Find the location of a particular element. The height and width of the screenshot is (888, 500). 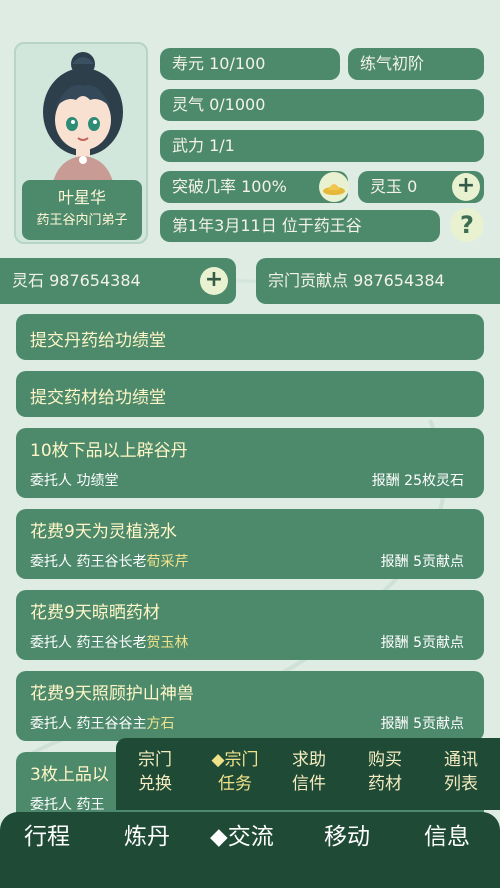

task-client: 委托人 药王 is located at coordinates (67, 804).